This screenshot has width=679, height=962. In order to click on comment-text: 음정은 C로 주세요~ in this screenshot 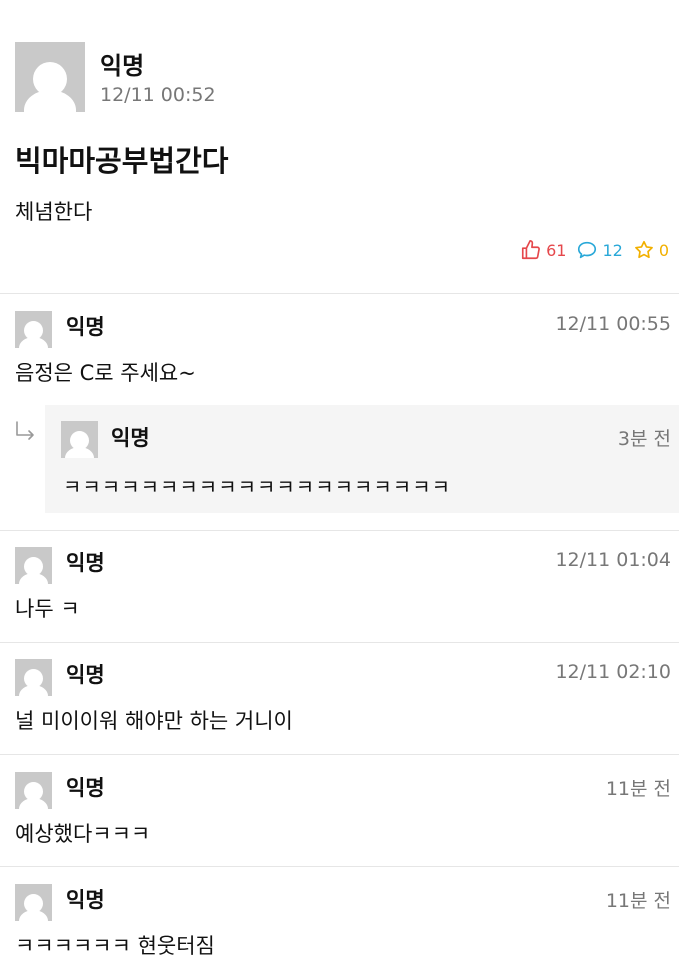, I will do `click(105, 373)`.